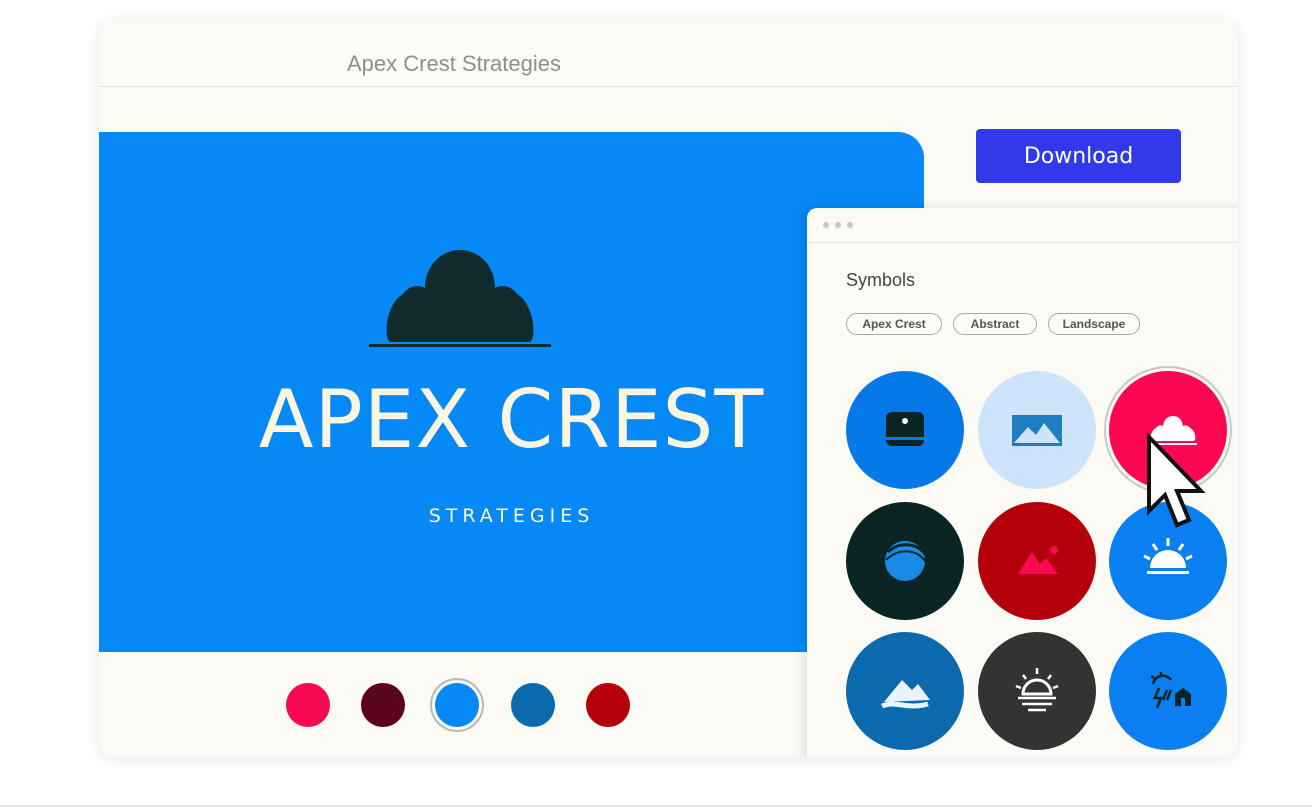 This screenshot has width=1312, height=809. Describe the element at coordinates (995, 324) in the screenshot. I see `filter-chip-abstract: Abstract` at that location.